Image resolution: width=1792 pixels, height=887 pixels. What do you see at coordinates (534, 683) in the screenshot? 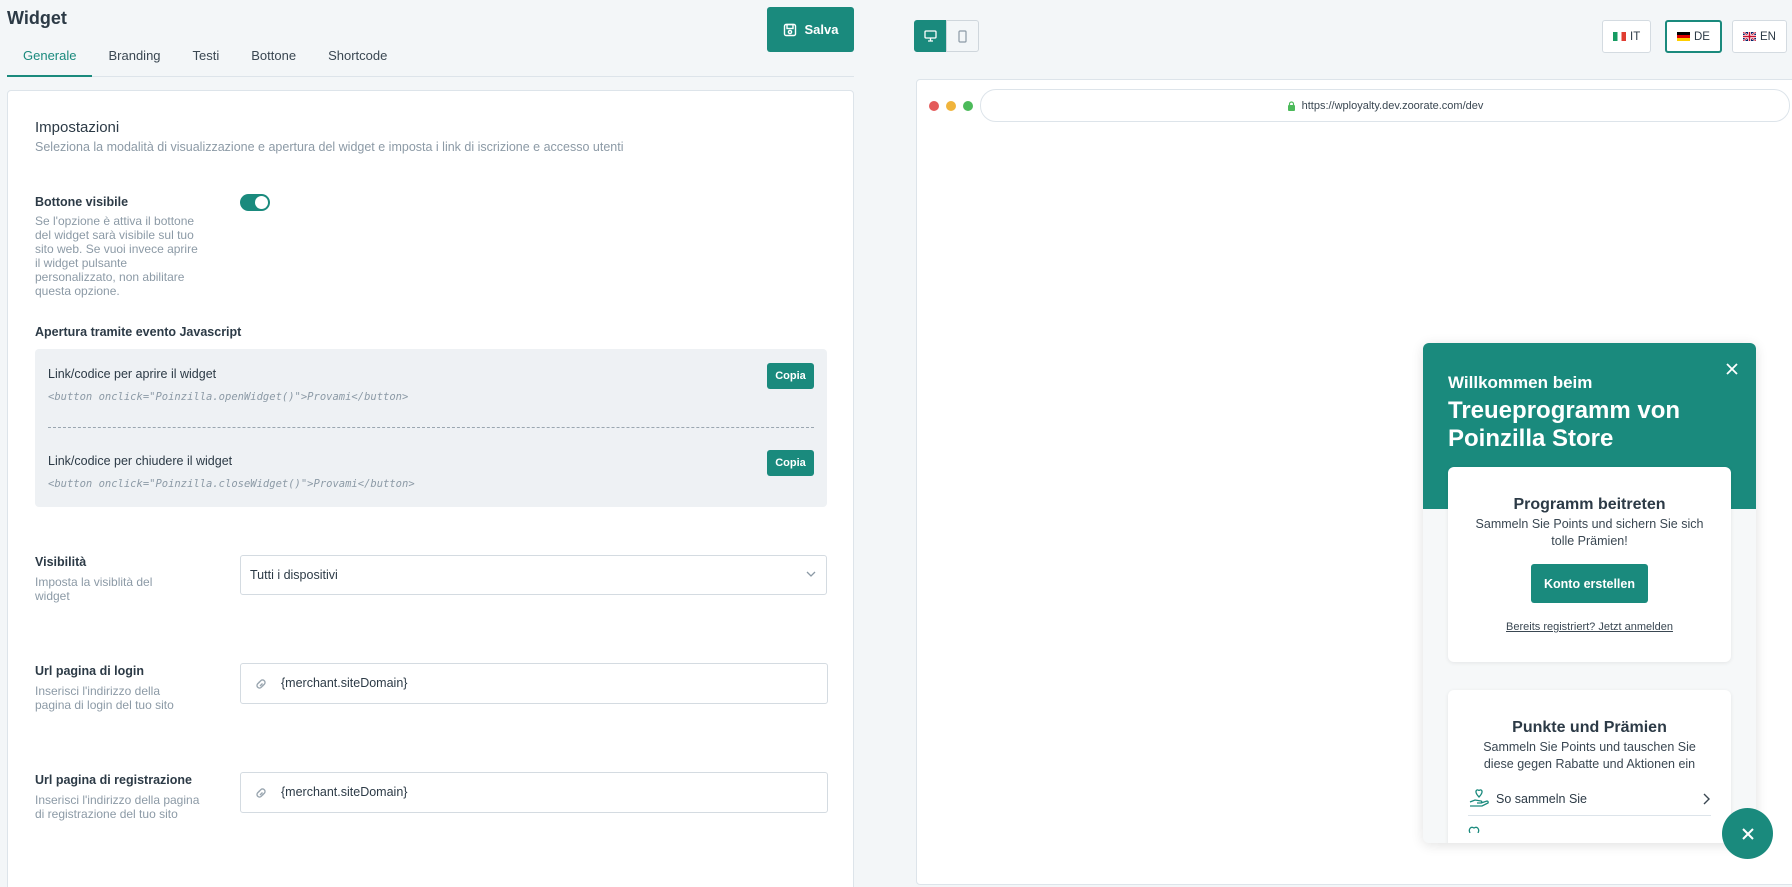
I see `login-url-input: {merchant.siteDomain}` at bounding box center [534, 683].